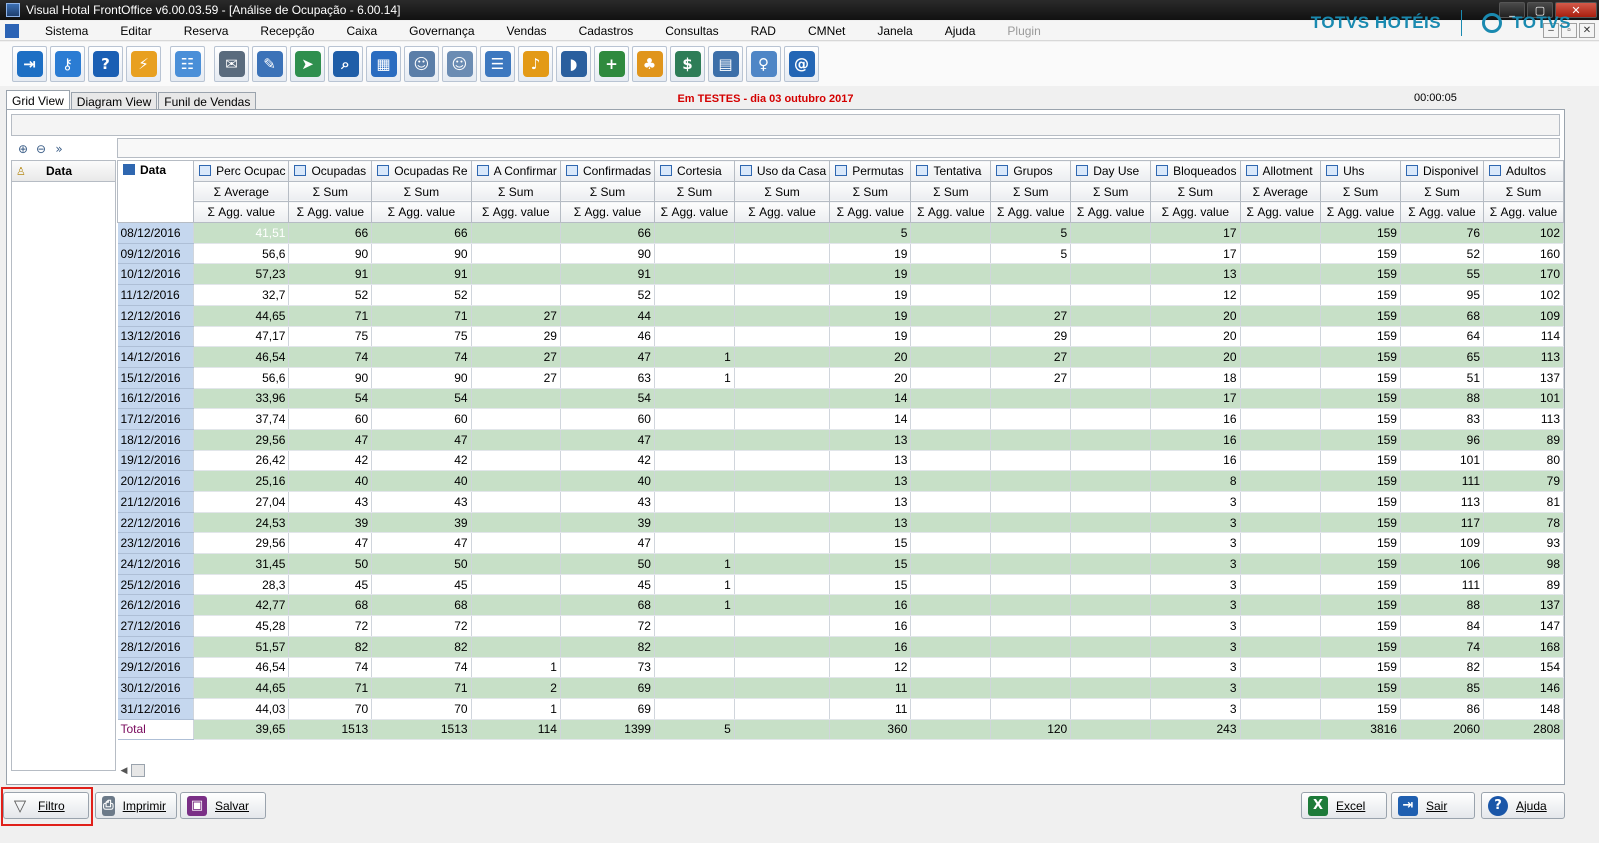 This screenshot has height=843, width=1599. What do you see at coordinates (156, 481) in the screenshot?
I see `row-date-cell: 20/12/2016` at bounding box center [156, 481].